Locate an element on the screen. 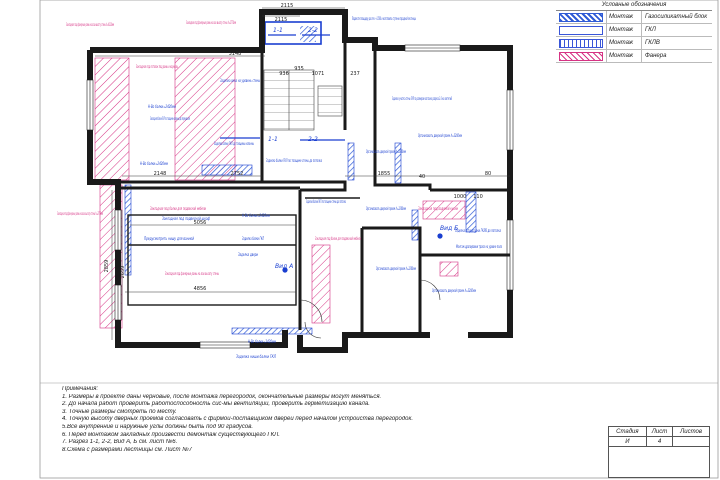 Image resolution: width=720 pixels, height=480 pixels. dim-label: 1855 is located at coordinates (384, 174).